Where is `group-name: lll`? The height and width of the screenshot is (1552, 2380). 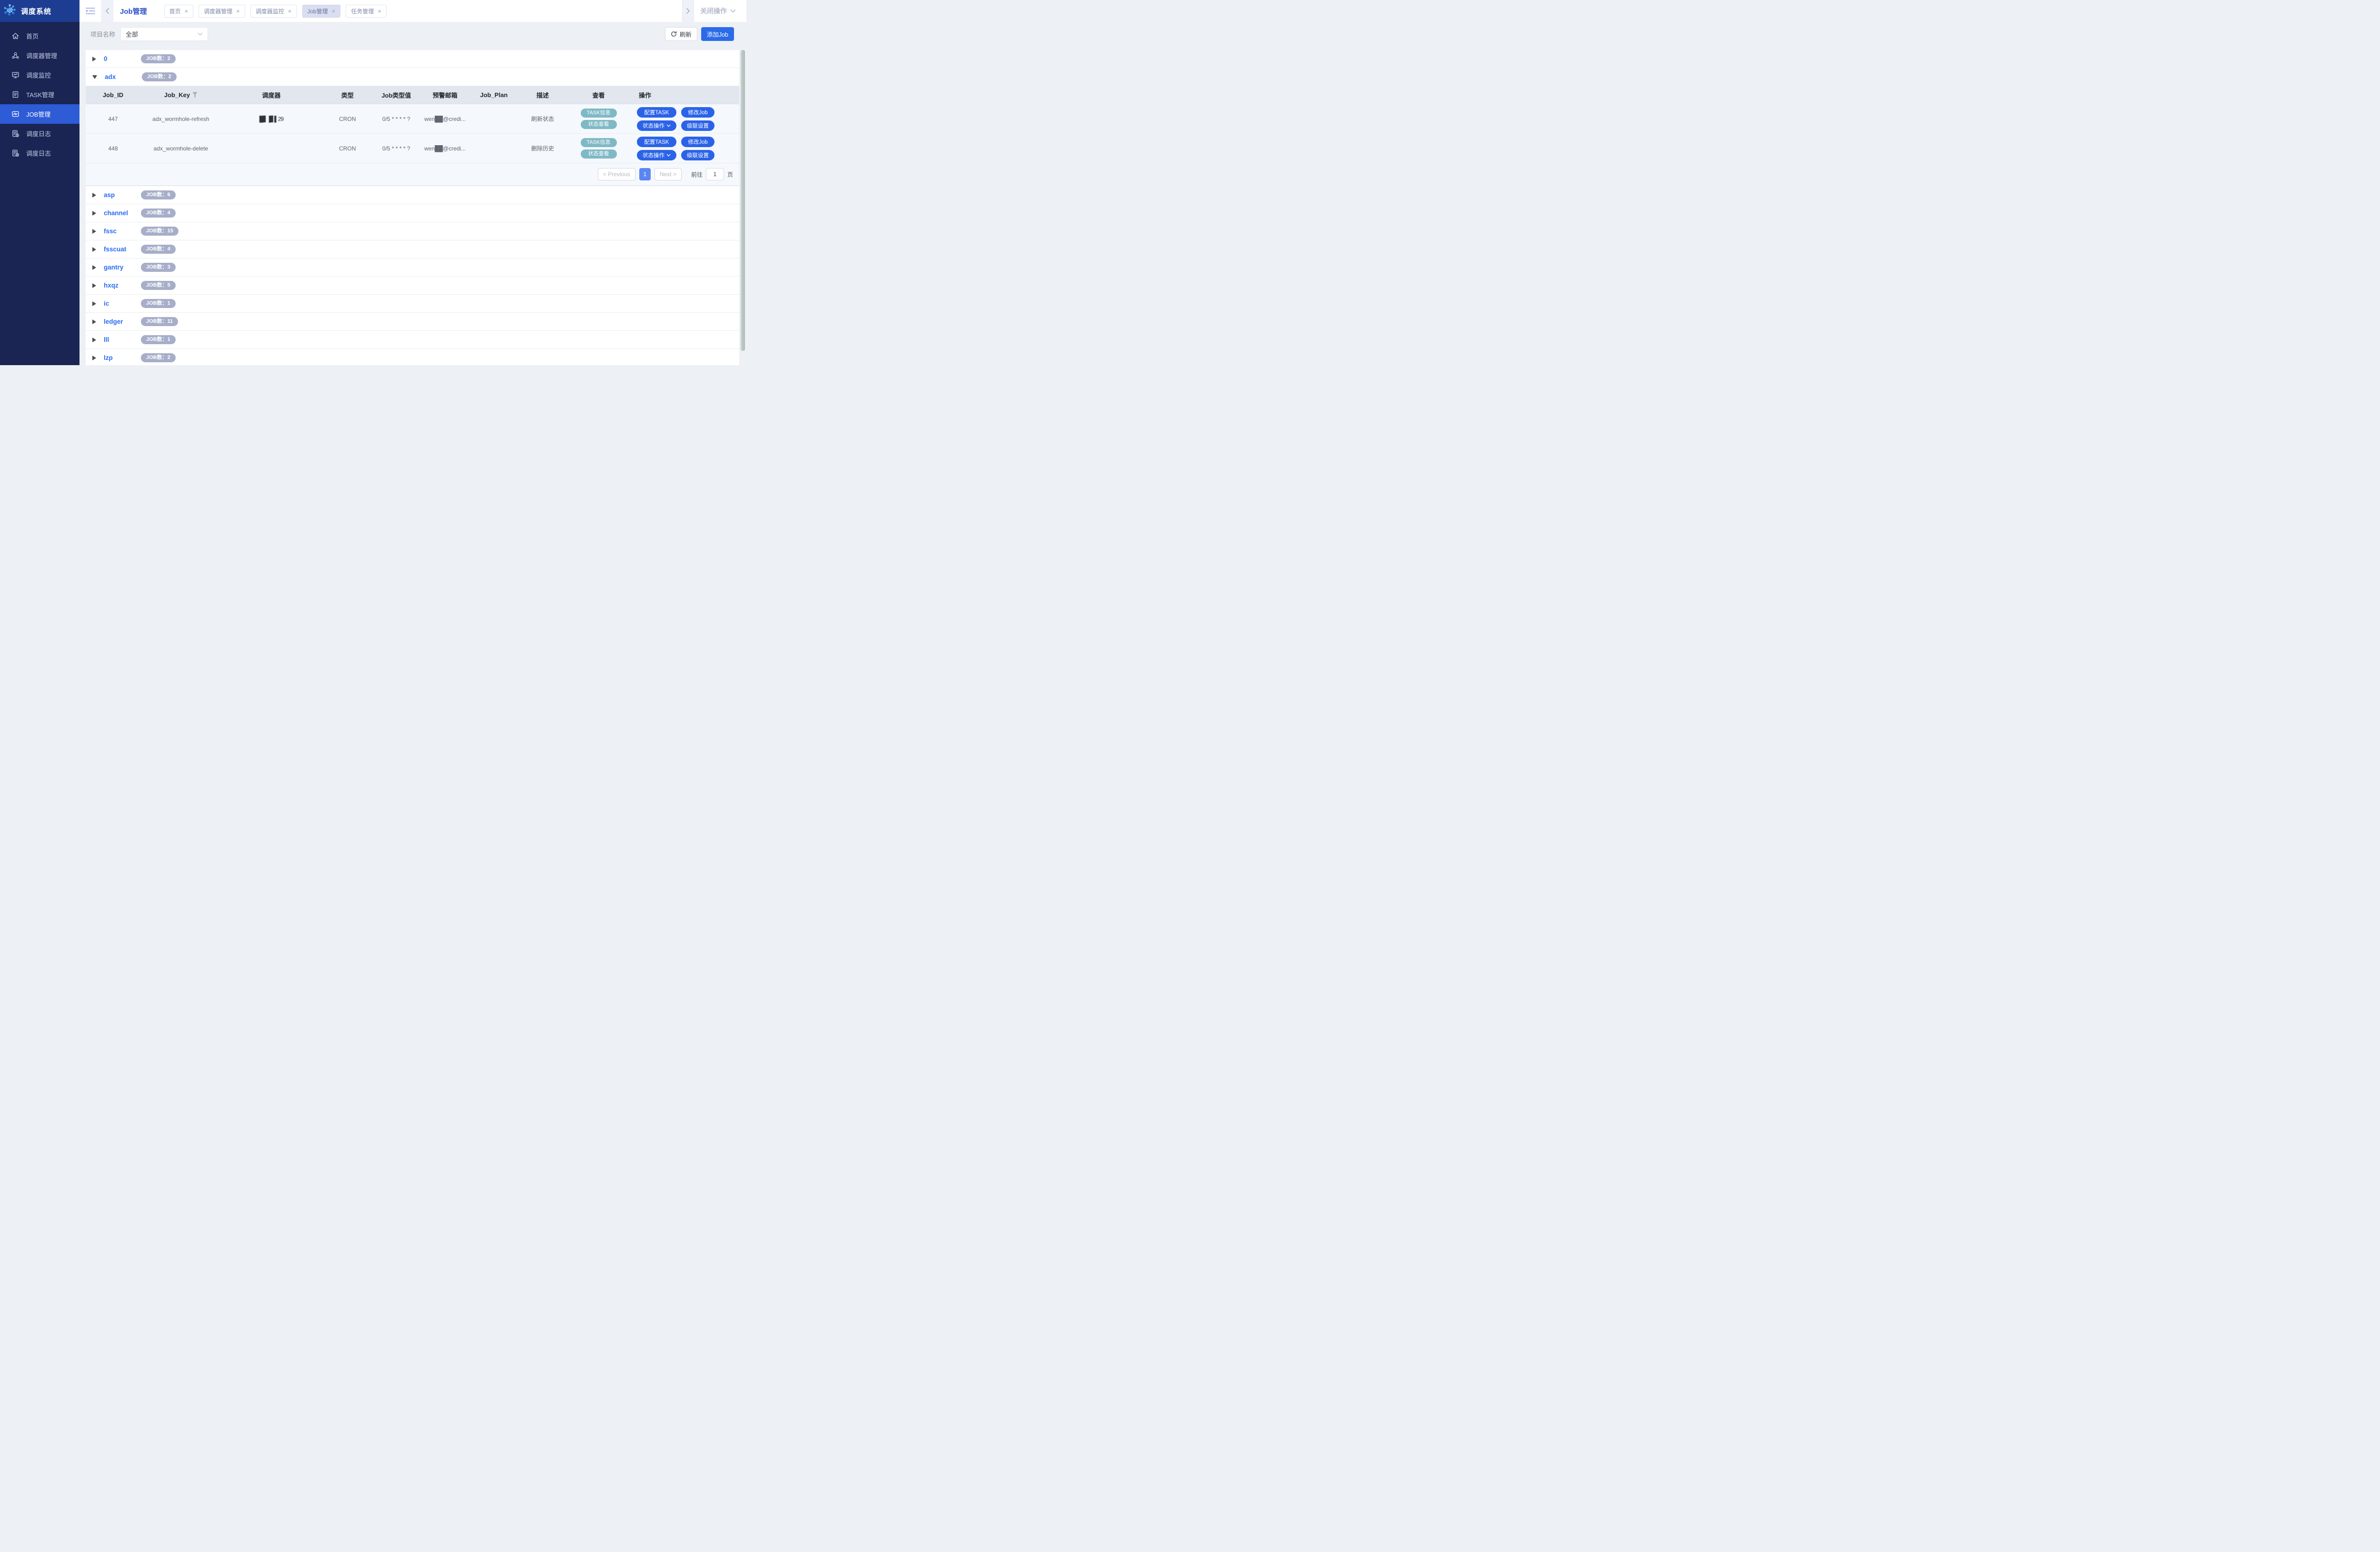 group-name: lll is located at coordinates (122, 339).